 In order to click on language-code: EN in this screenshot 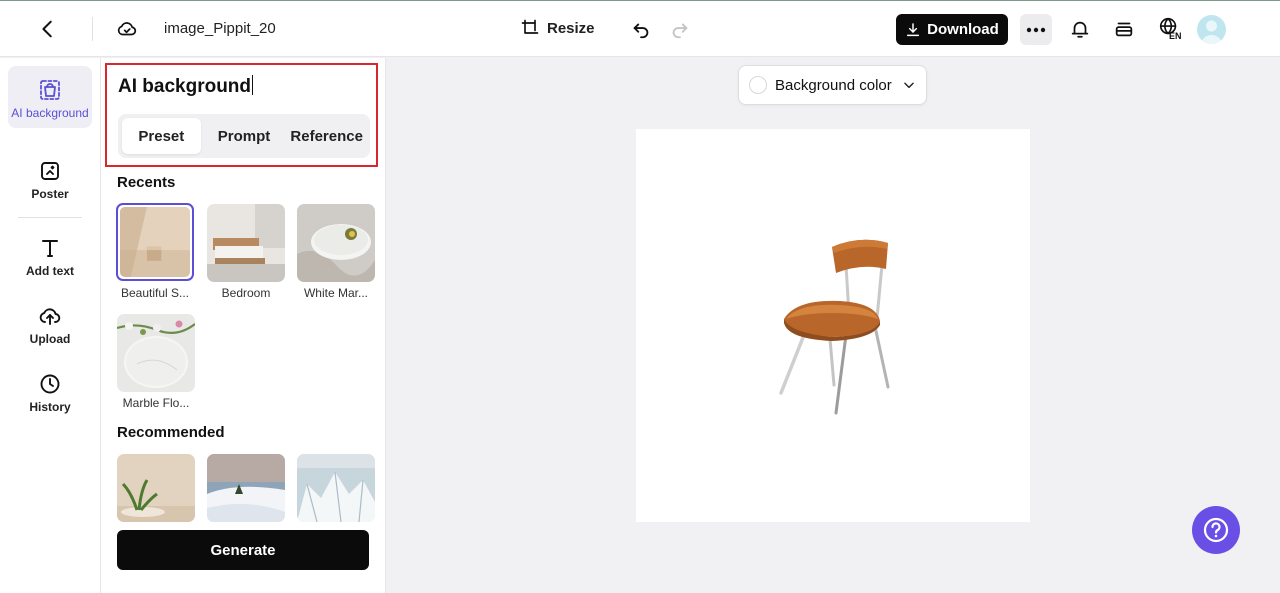, I will do `click(1175, 36)`.